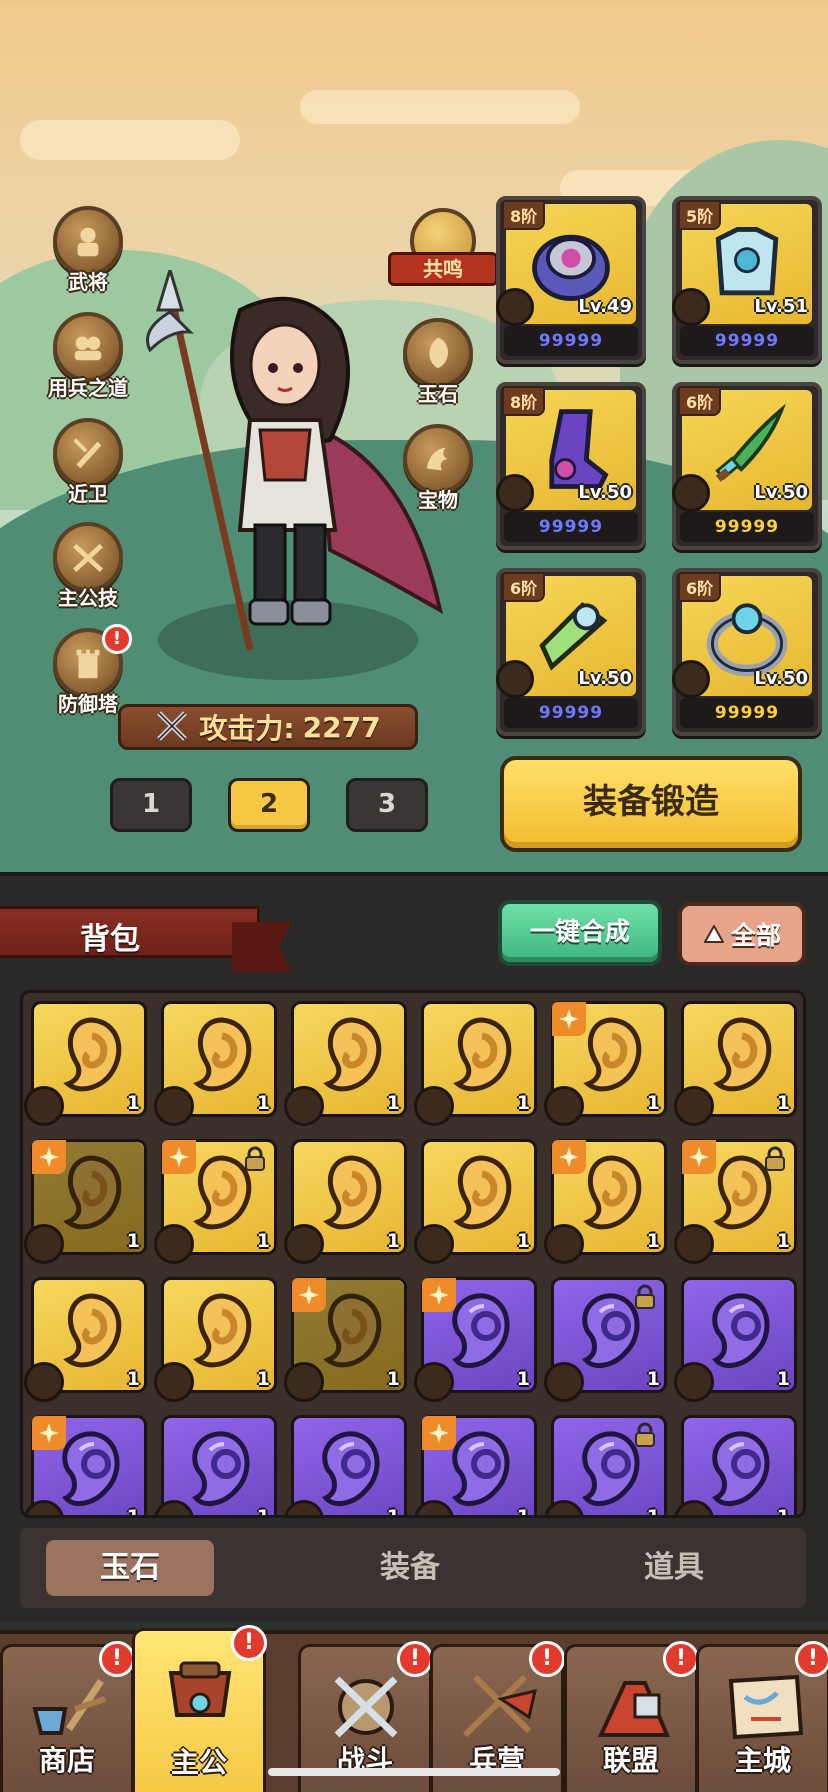  I want to click on nav-shop-badge: !, so click(117, 1659).